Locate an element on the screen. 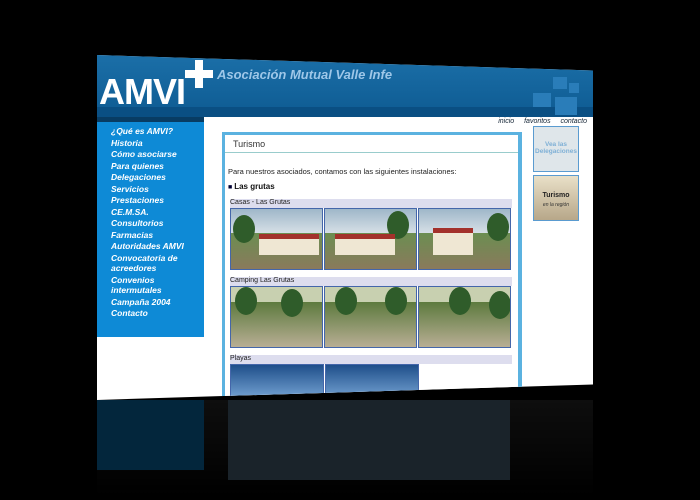 The image size is (700, 500). turismo-label: Turismo is located at coordinates (556, 195).